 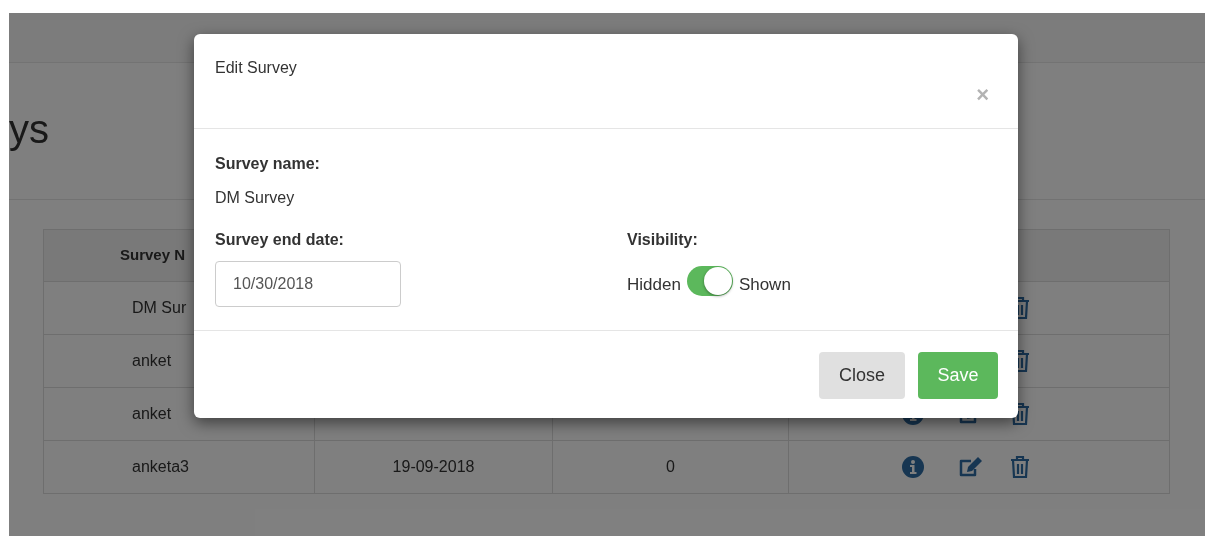 I want to click on close-button: Close, so click(x=862, y=375).